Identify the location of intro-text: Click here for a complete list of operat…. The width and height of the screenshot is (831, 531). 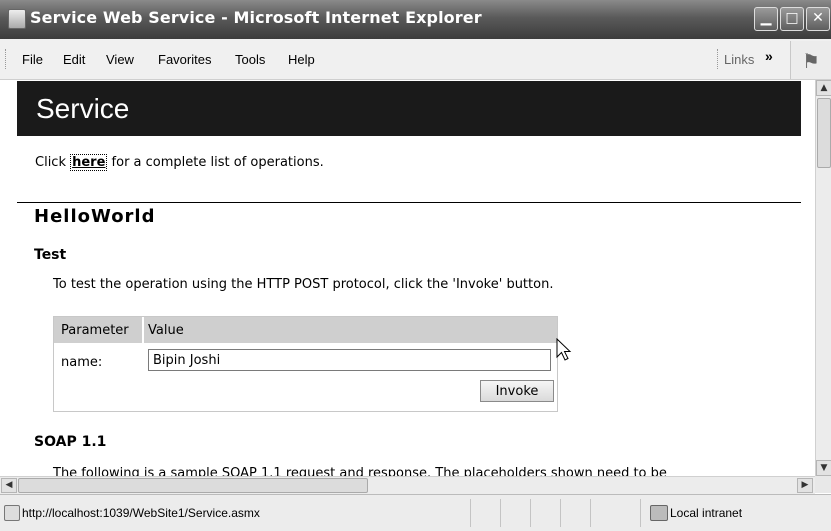
(179, 162).